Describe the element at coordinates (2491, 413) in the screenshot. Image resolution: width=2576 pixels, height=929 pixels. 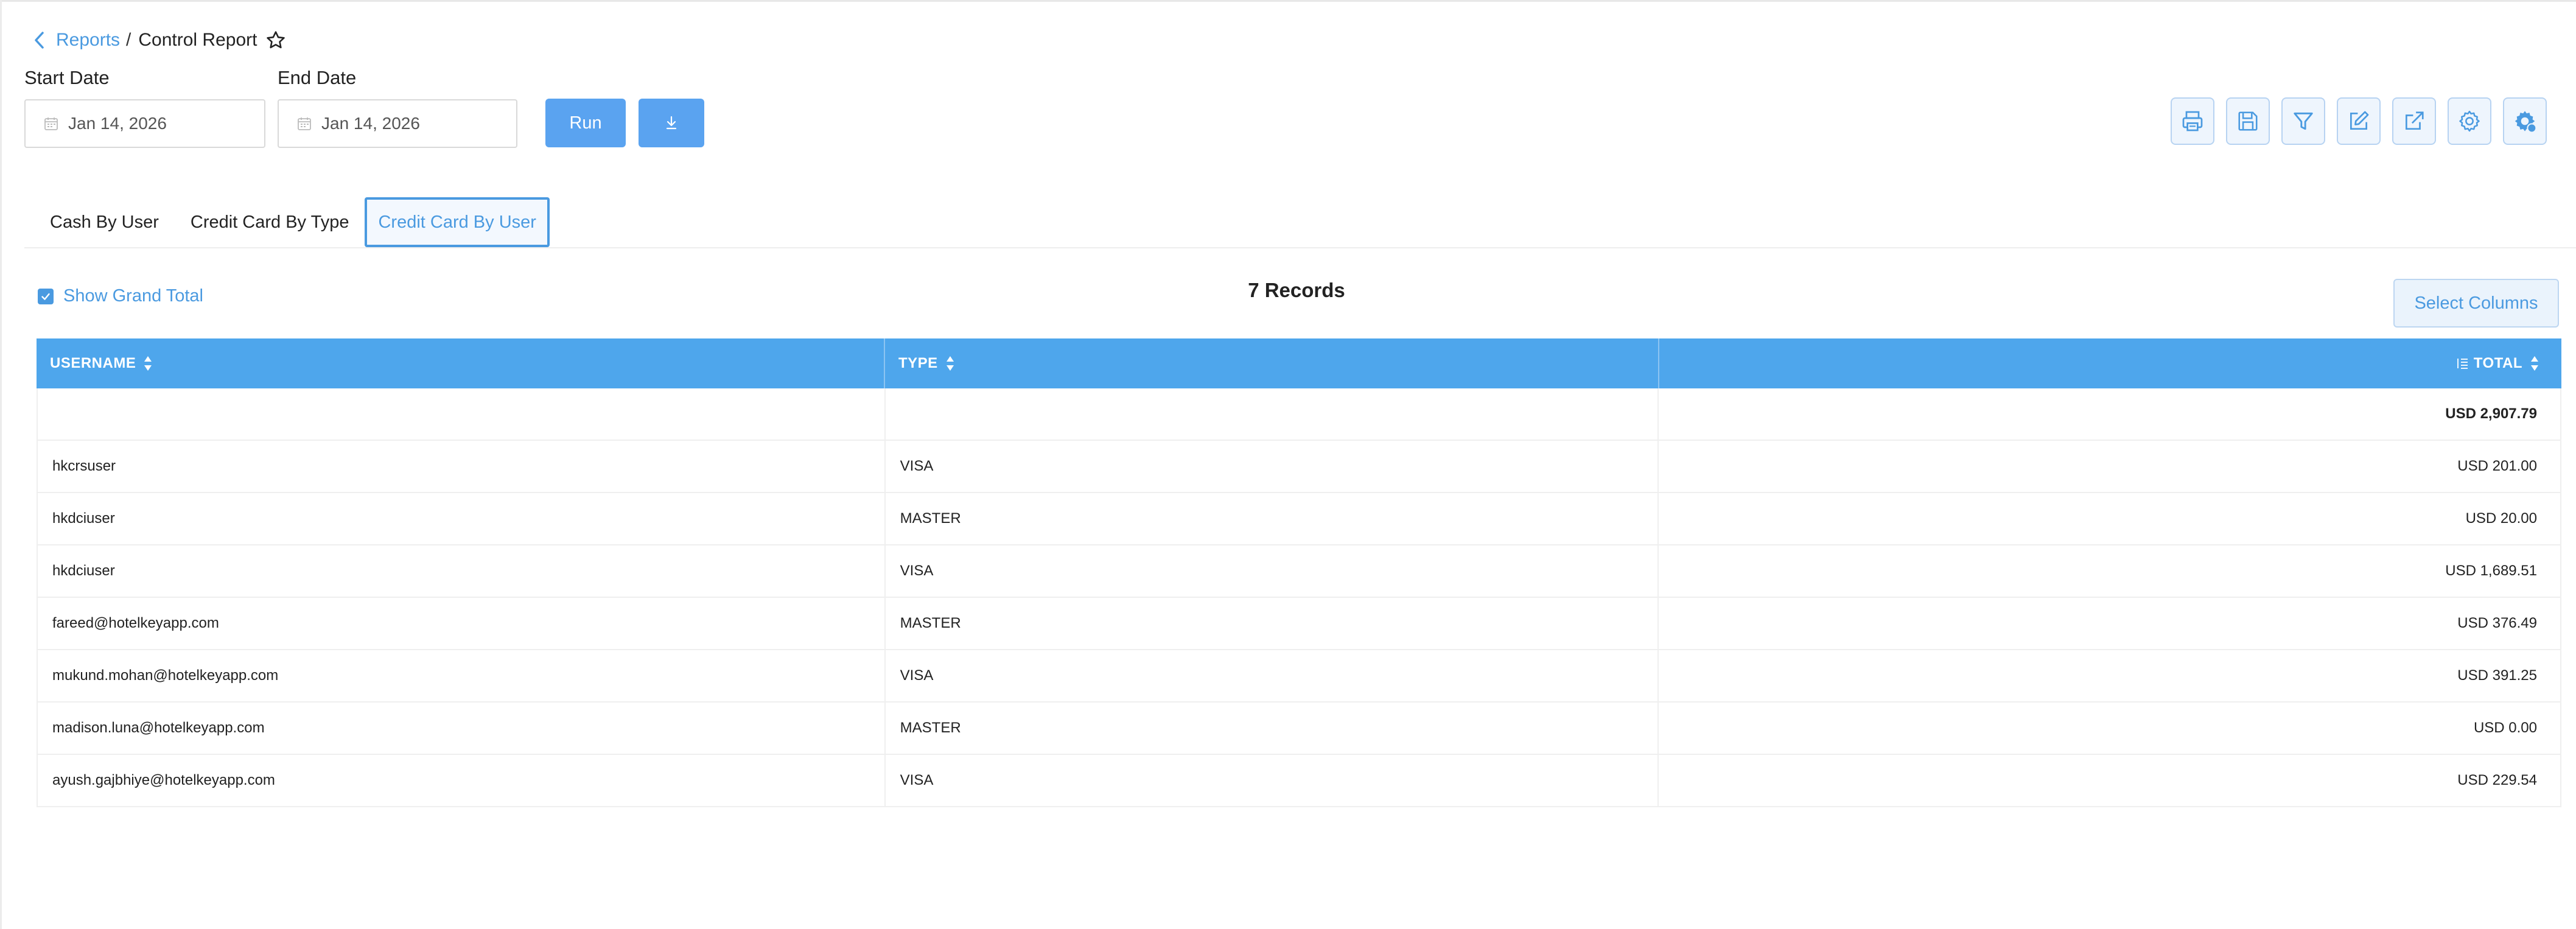
I see `grand-total-value: USD 2,907.79` at that location.